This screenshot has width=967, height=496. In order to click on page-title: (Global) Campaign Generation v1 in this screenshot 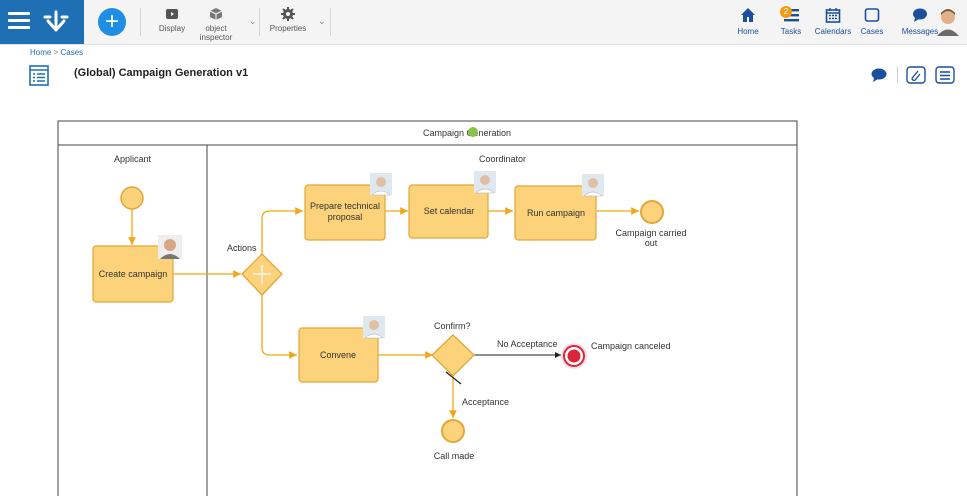, I will do `click(161, 73)`.